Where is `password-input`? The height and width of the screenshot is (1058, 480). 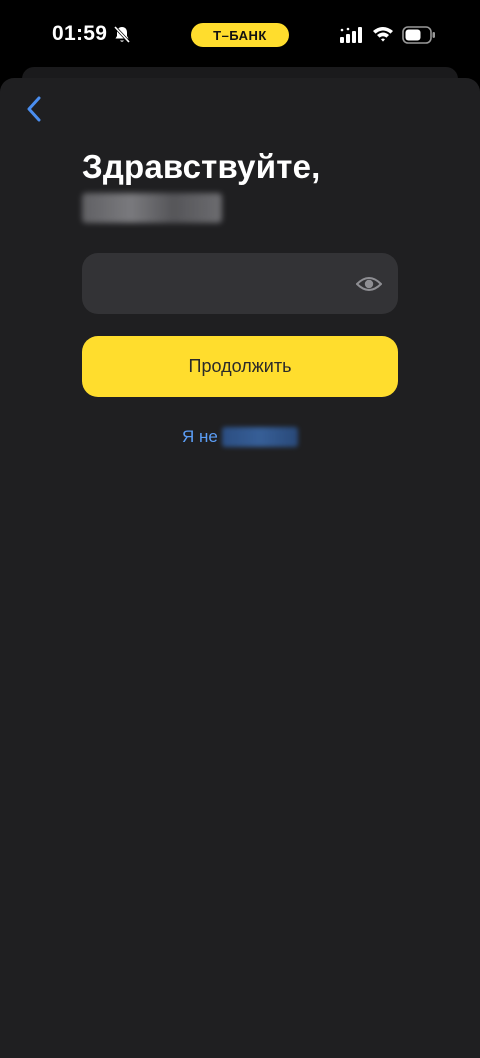
password-input is located at coordinates (223, 283).